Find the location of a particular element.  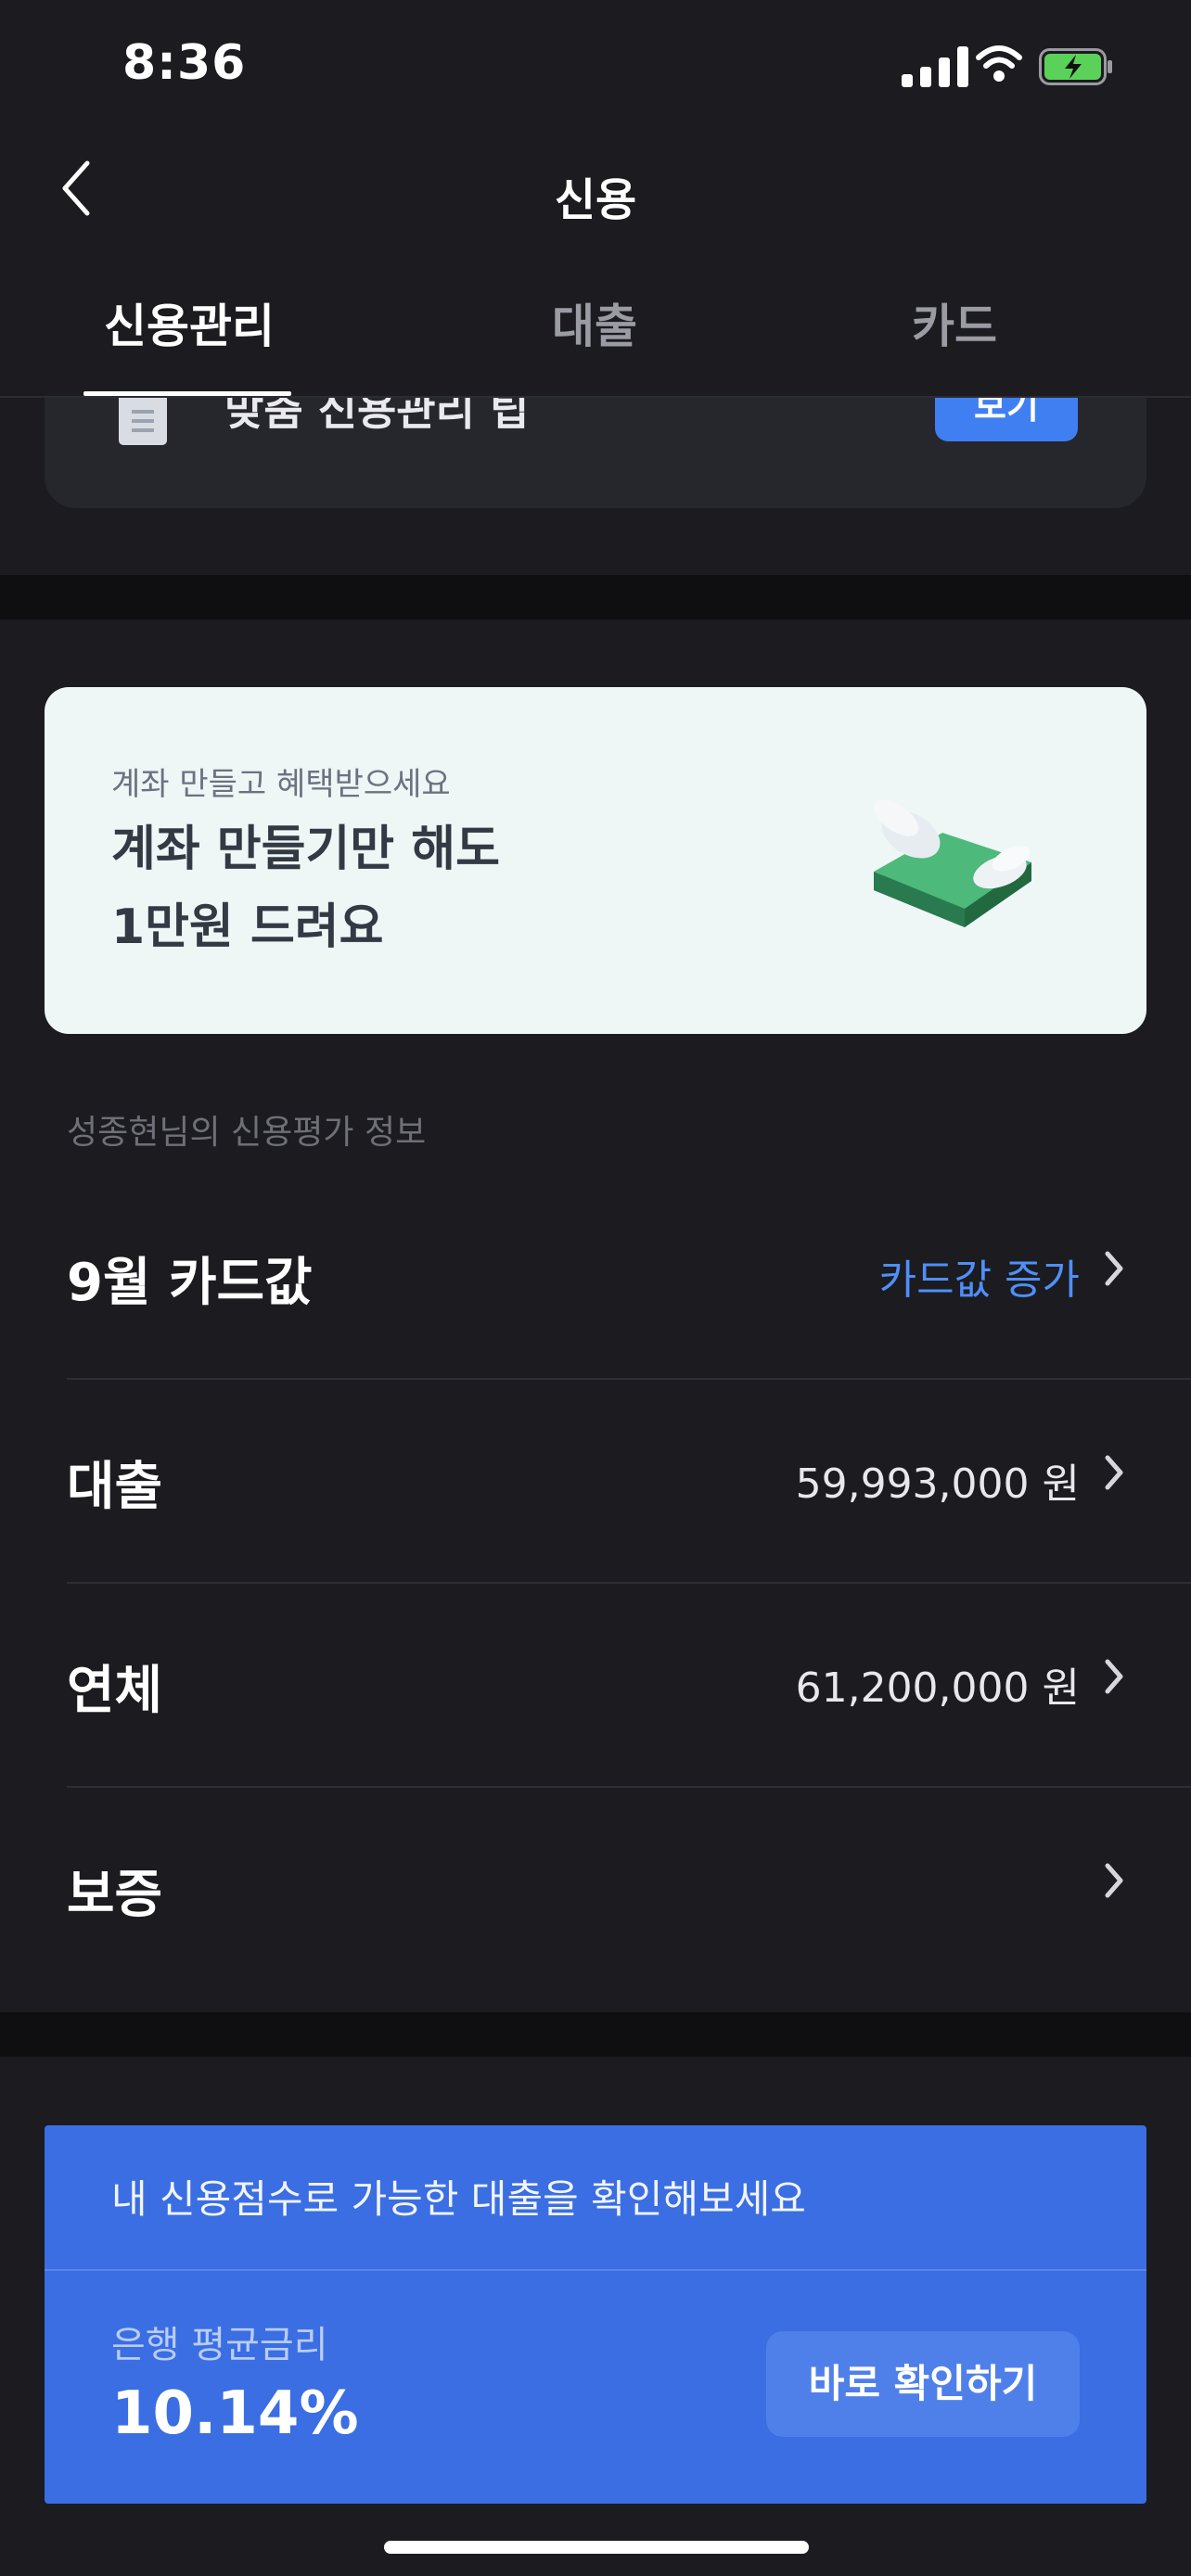

promo-headline-line1: 계좌 만들기만 해도 is located at coordinates (305, 850).